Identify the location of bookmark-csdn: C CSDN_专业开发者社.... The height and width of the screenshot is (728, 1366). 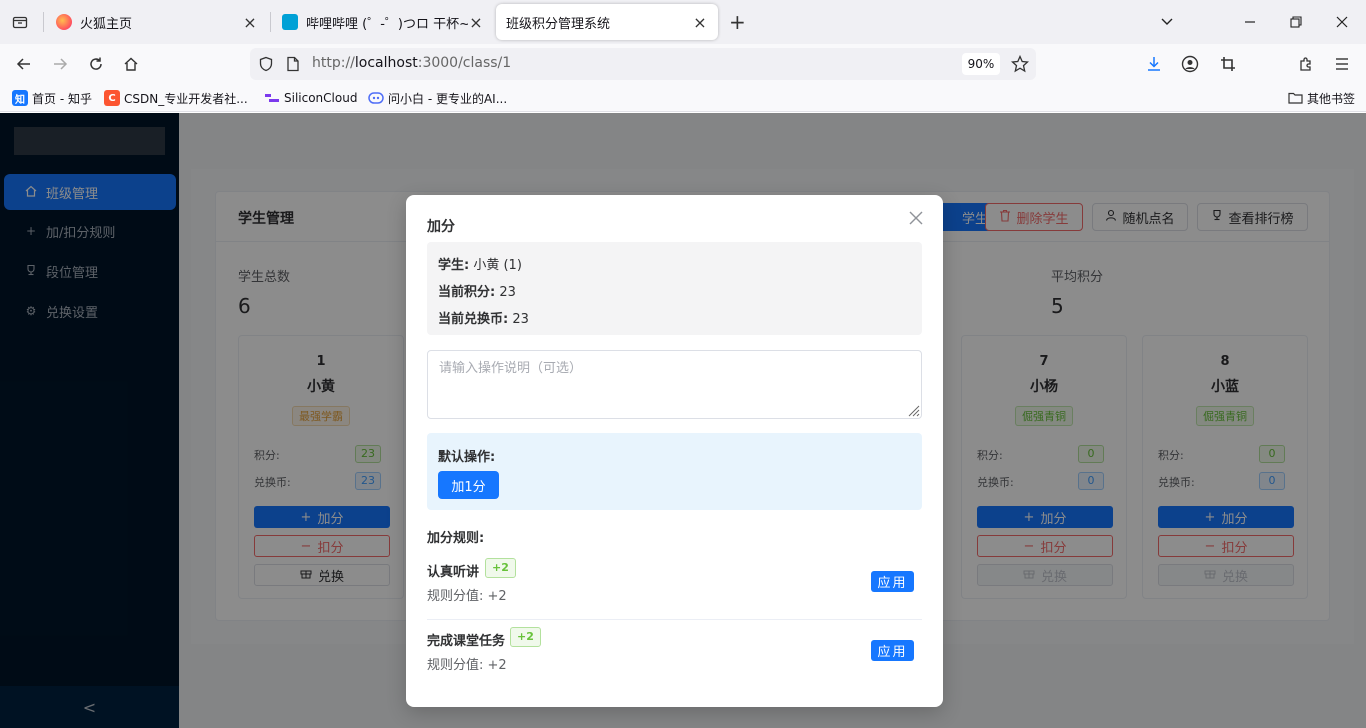
(176, 98).